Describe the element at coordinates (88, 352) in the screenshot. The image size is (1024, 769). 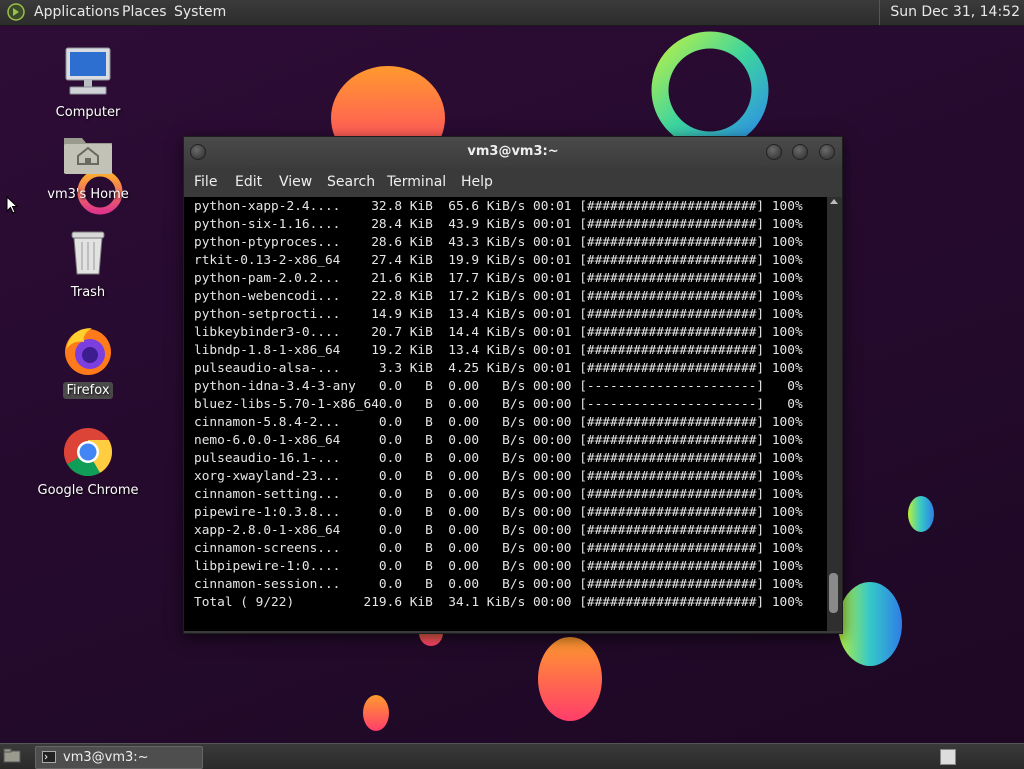
I see `firefox-icon` at that location.